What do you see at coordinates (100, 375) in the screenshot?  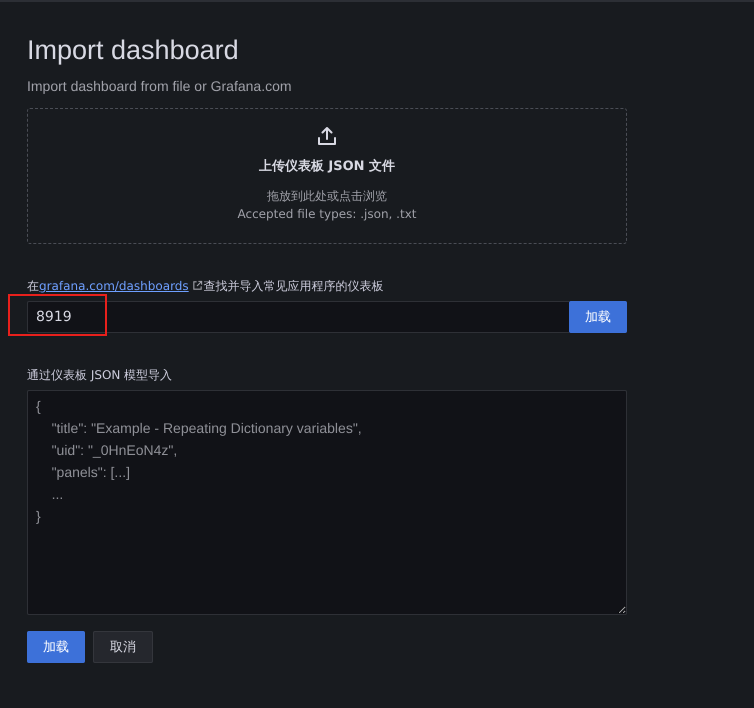 I see `json-model-label: 通过仪表板 JSON 模型导入` at bounding box center [100, 375].